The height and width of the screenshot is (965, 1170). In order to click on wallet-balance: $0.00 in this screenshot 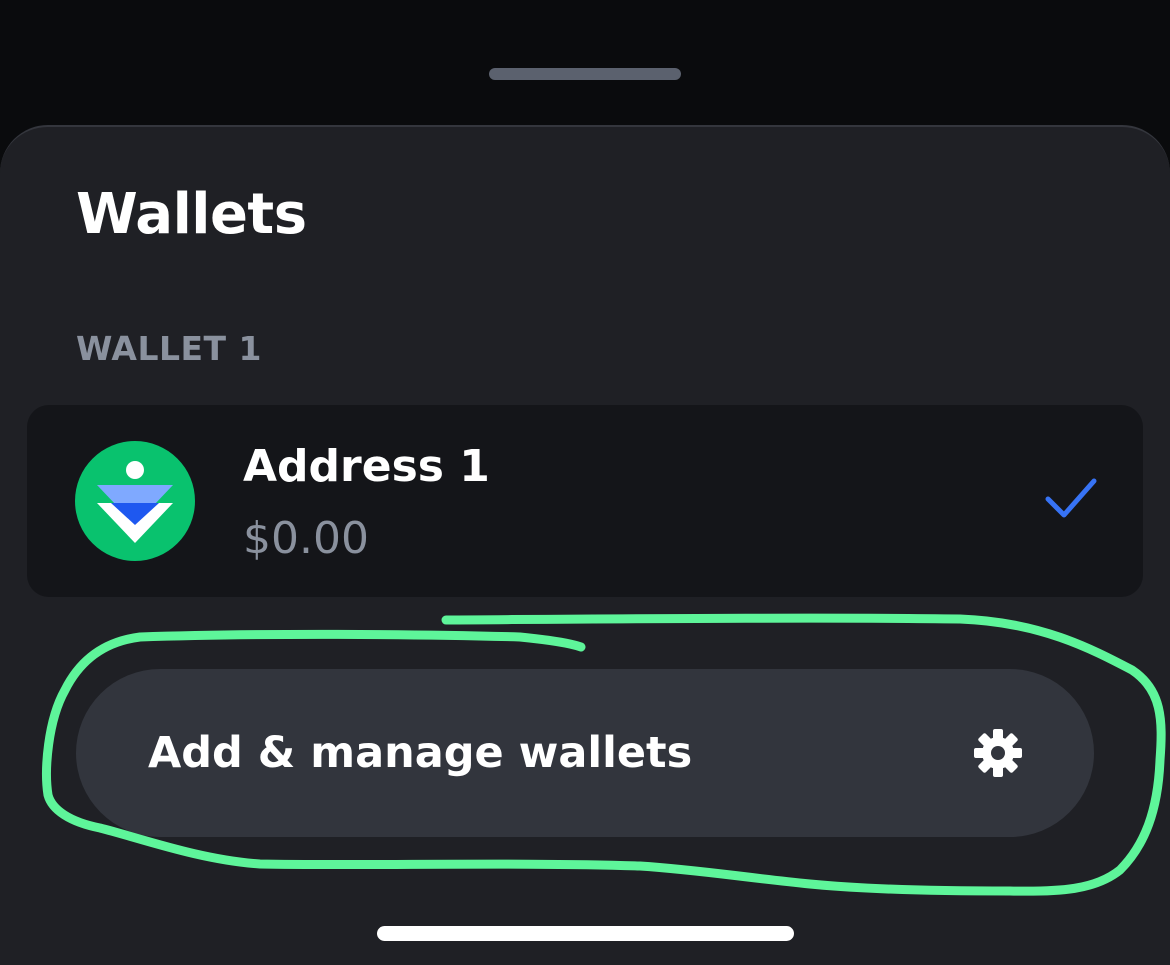, I will do `click(306, 538)`.